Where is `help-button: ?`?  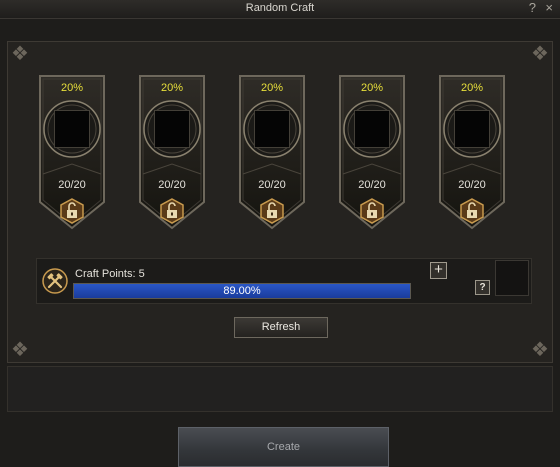 help-button: ? is located at coordinates (532, 7).